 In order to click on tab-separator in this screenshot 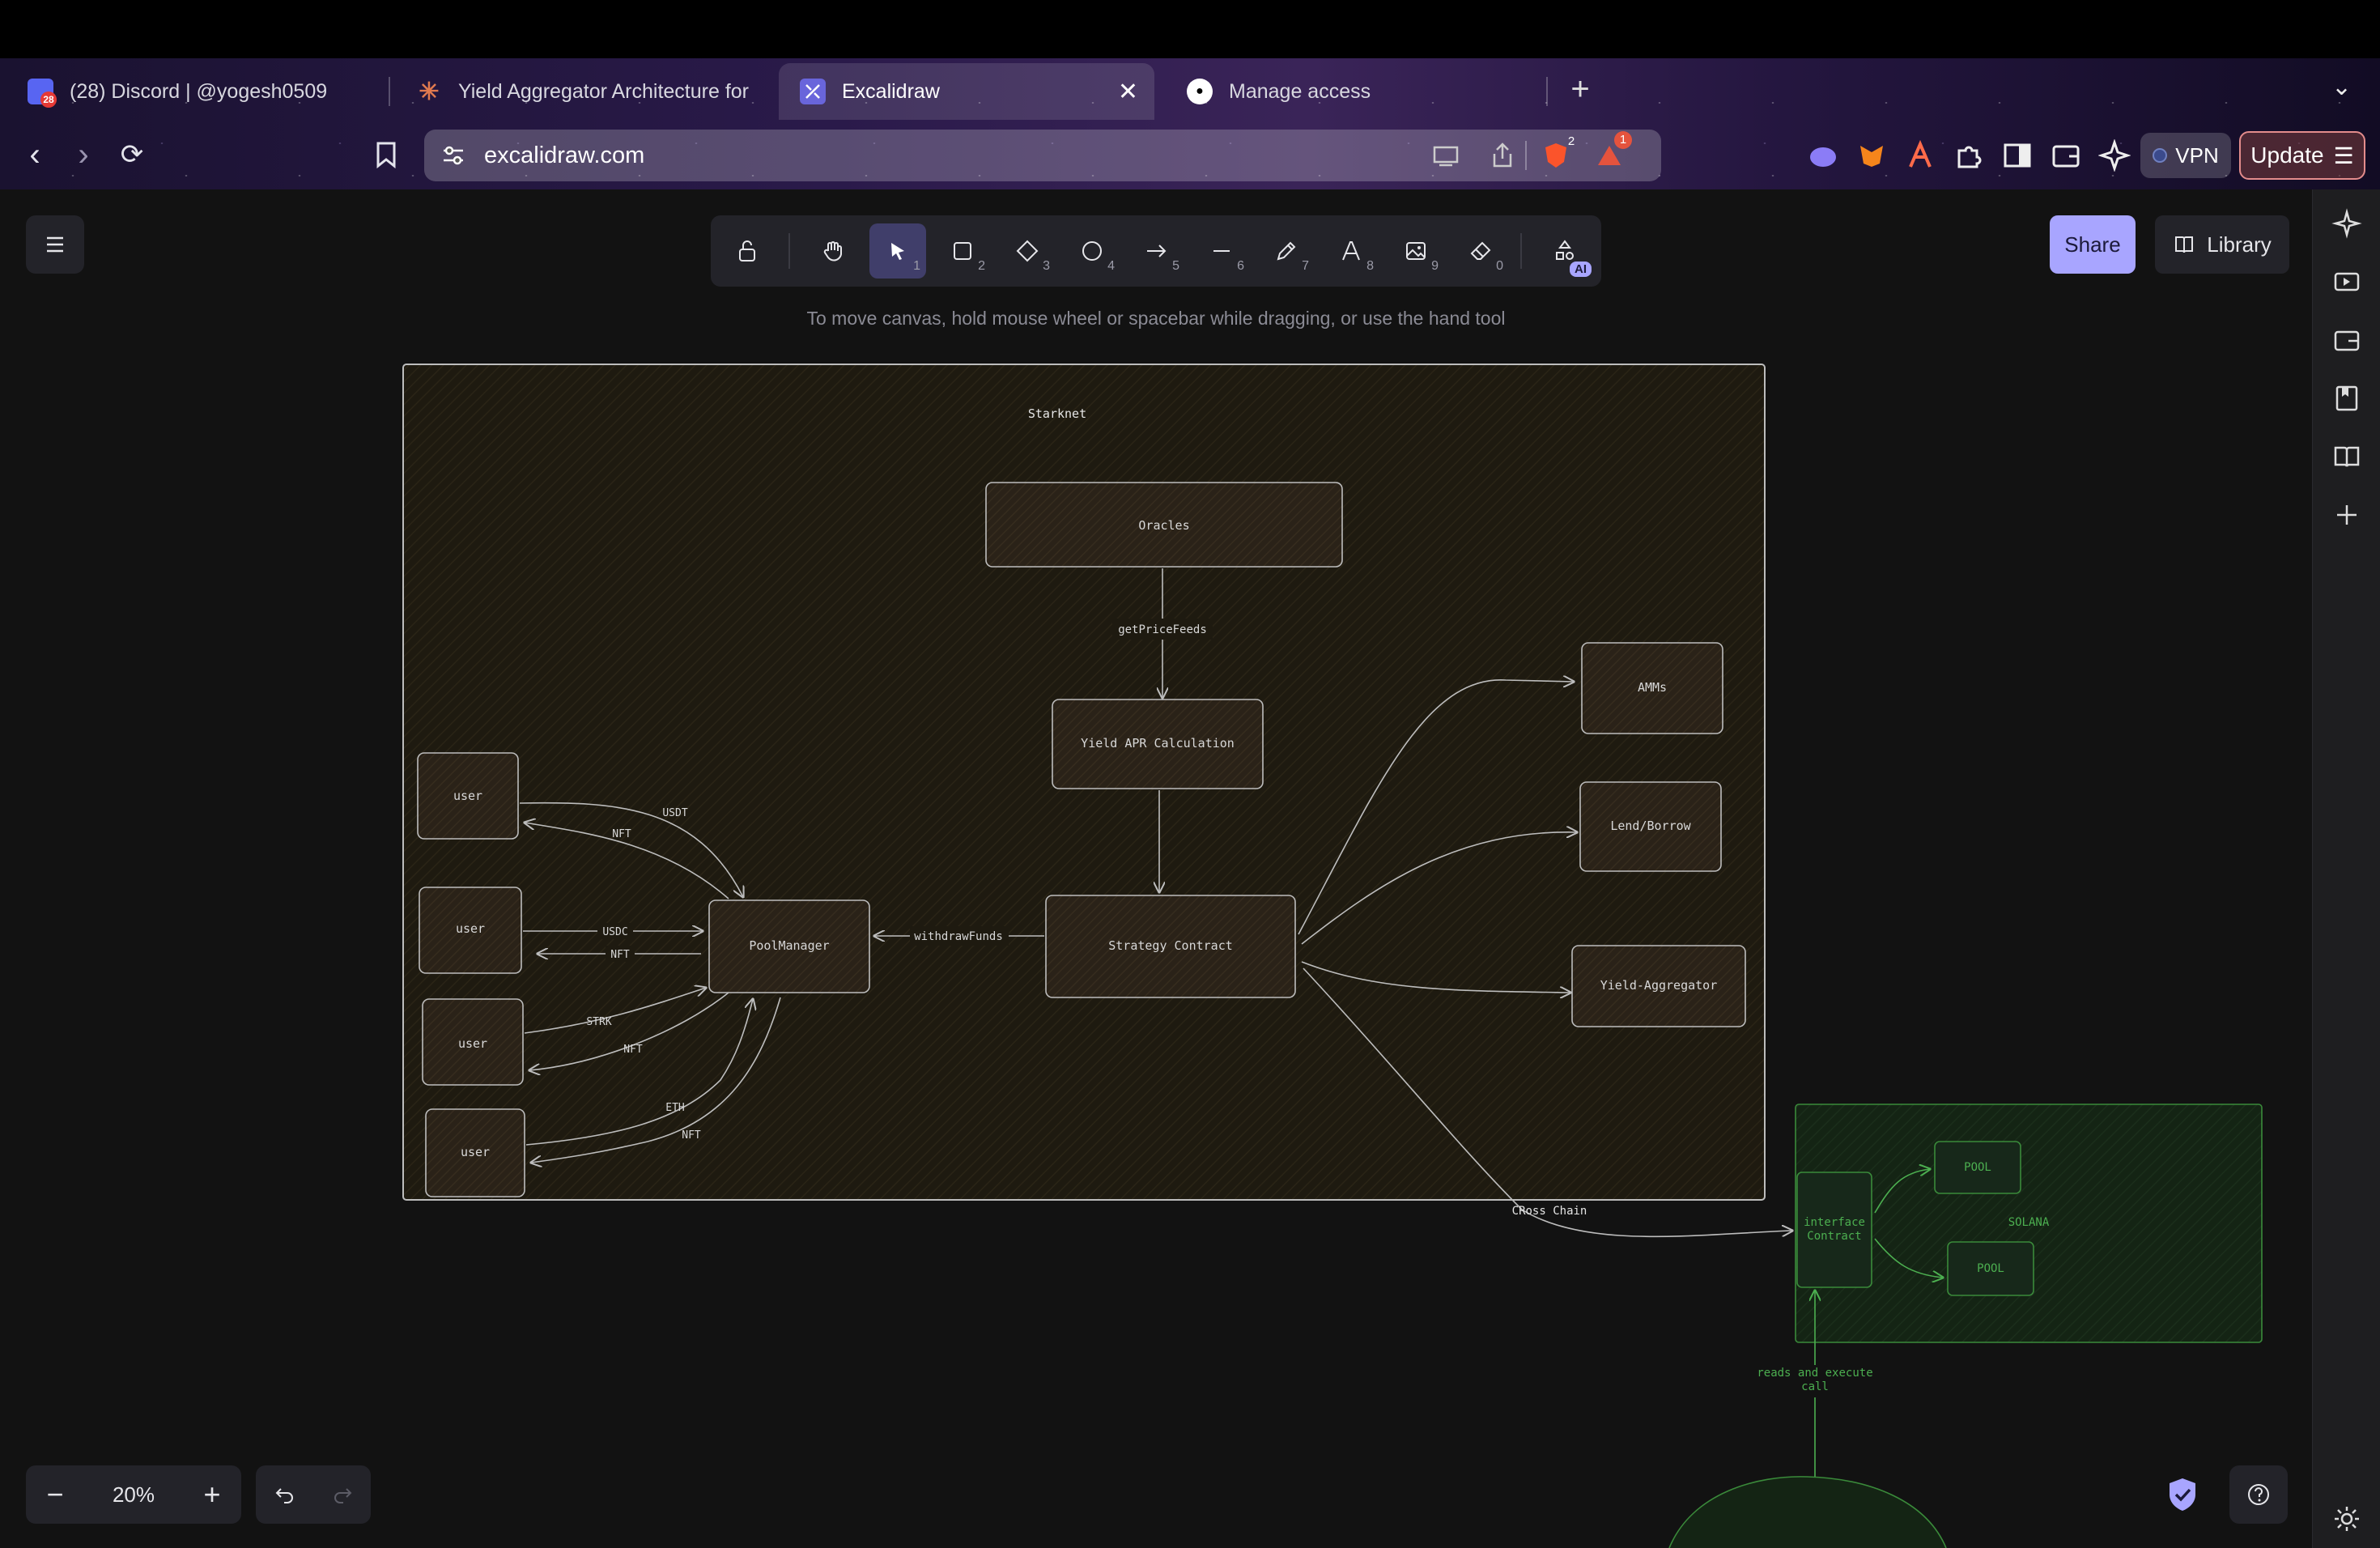, I will do `click(1547, 92)`.